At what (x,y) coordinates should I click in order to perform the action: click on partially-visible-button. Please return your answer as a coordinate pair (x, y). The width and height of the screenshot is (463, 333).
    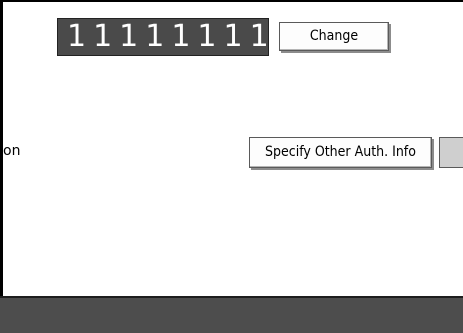
    Looking at the image, I should click on (451, 152).